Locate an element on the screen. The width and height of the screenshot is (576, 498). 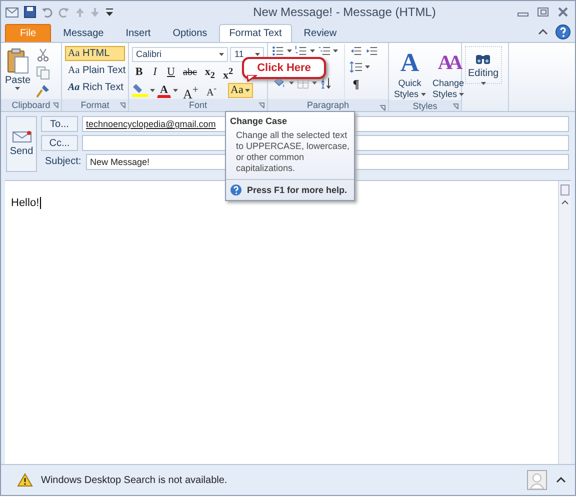
group-label: Format is located at coordinates (95, 105).